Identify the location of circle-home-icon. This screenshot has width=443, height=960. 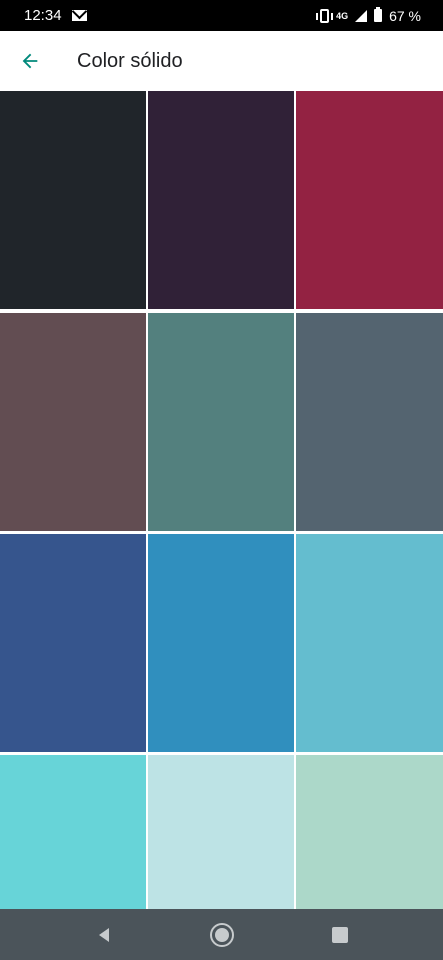
(221, 934).